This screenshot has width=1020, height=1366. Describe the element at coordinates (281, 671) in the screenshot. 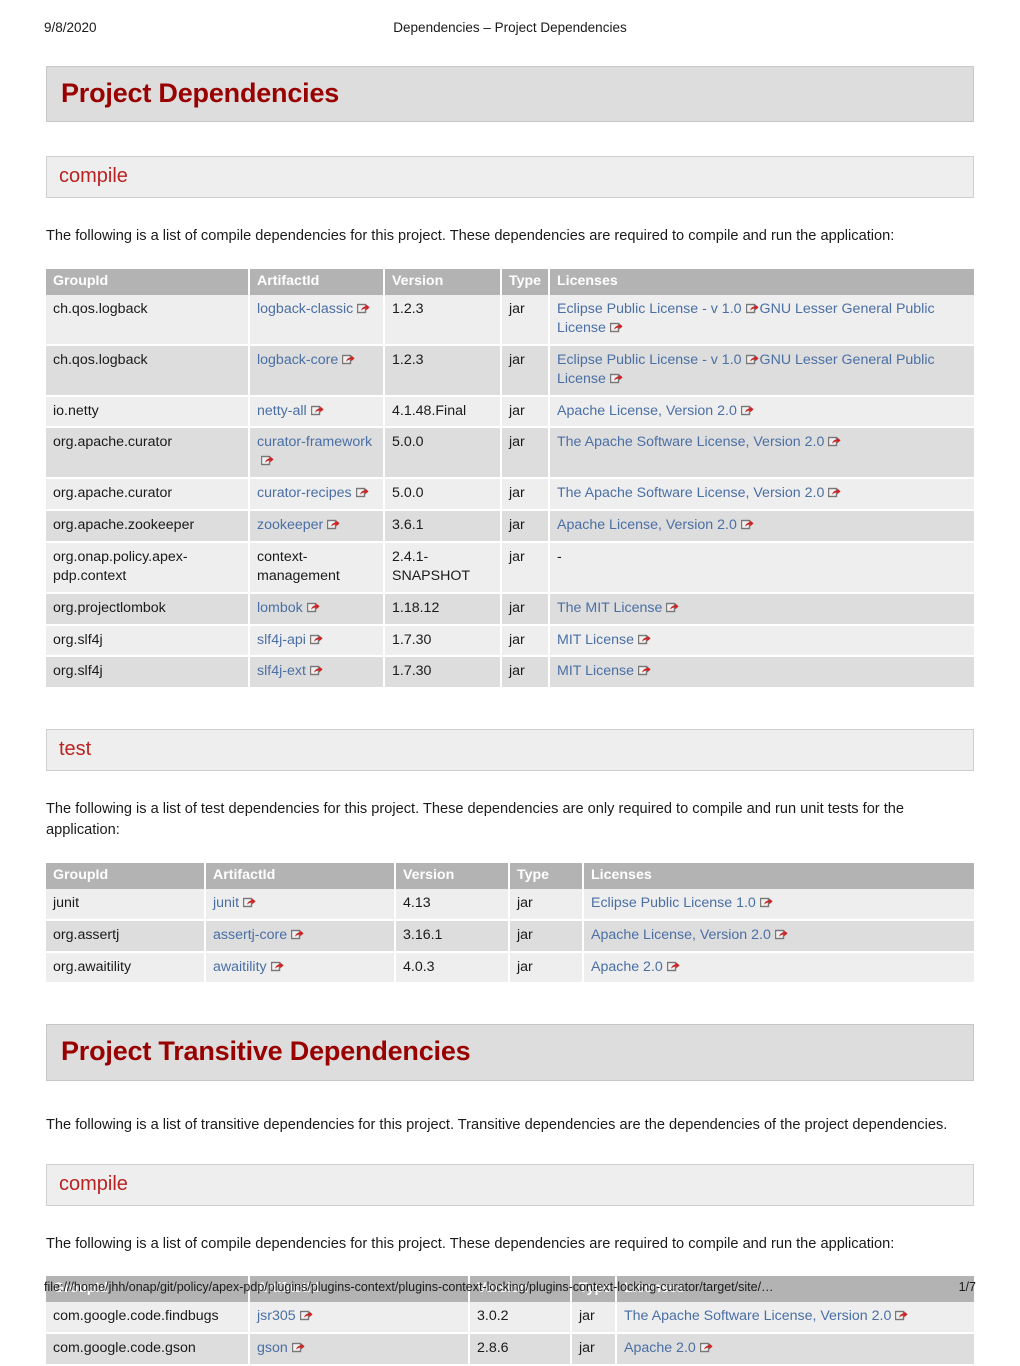

I see `artifact-link: slf4j-ext` at that location.